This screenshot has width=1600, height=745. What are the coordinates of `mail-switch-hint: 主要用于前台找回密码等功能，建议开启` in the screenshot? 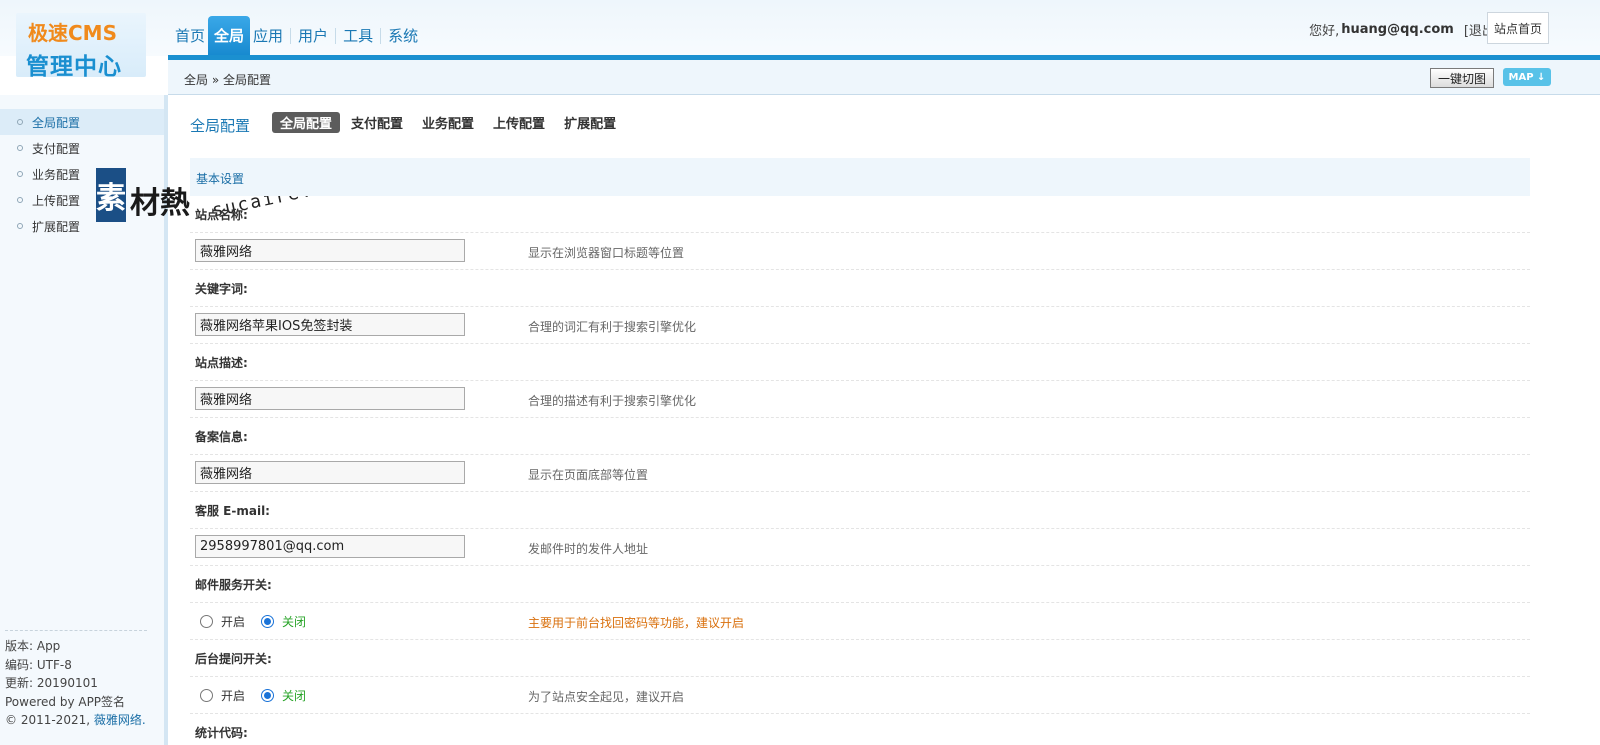 It's located at (636, 623).